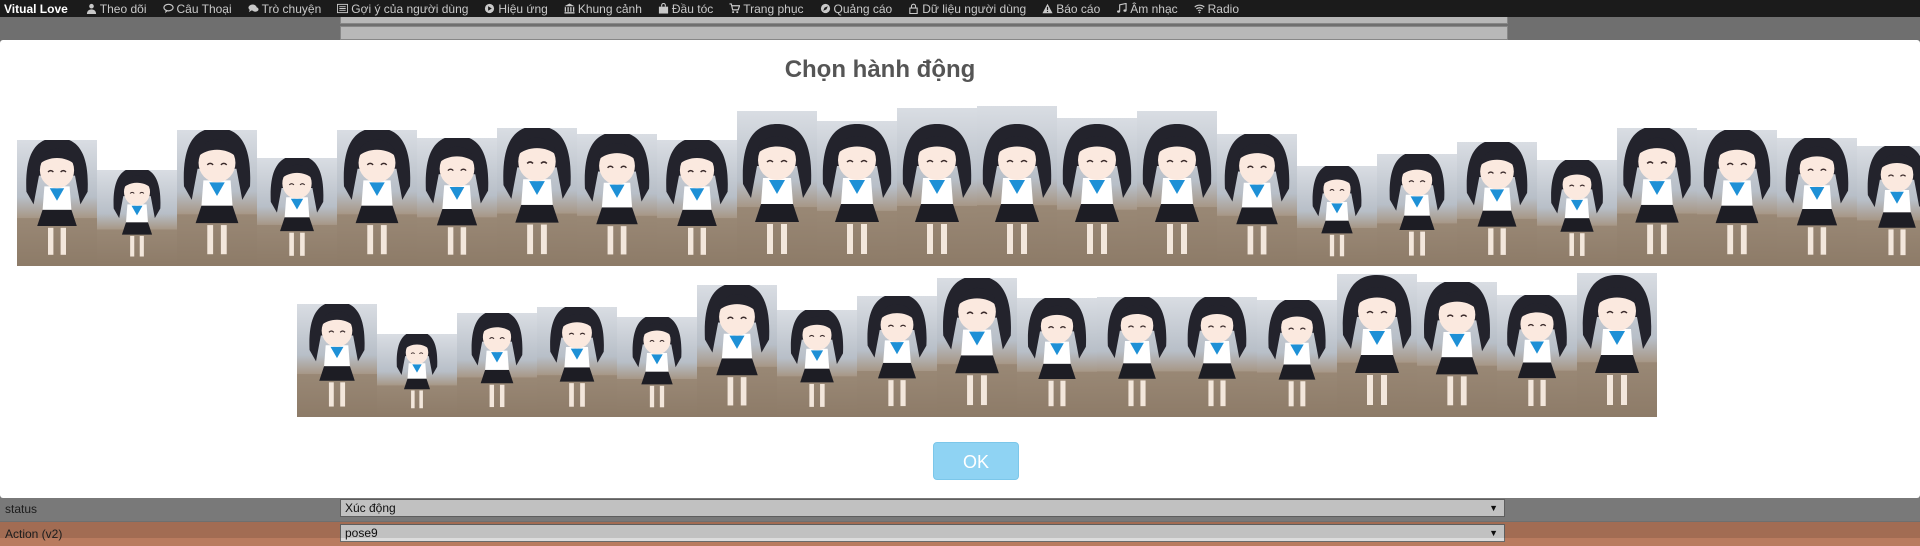 The width and height of the screenshot is (1920, 546). Describe the element at coordinates (1199, 8) in the screenshot. I see `wifi-icon` at that location.